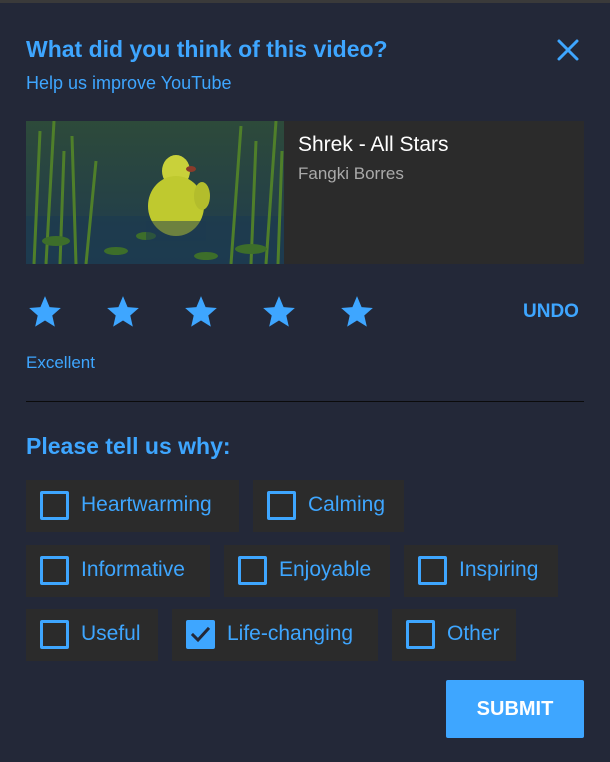 This screenshot has height=762, width=610. What do you see at coordinates (111, 633) in the screenshot?
I see `reason-label: Useful` at bounding box center [111, 633].